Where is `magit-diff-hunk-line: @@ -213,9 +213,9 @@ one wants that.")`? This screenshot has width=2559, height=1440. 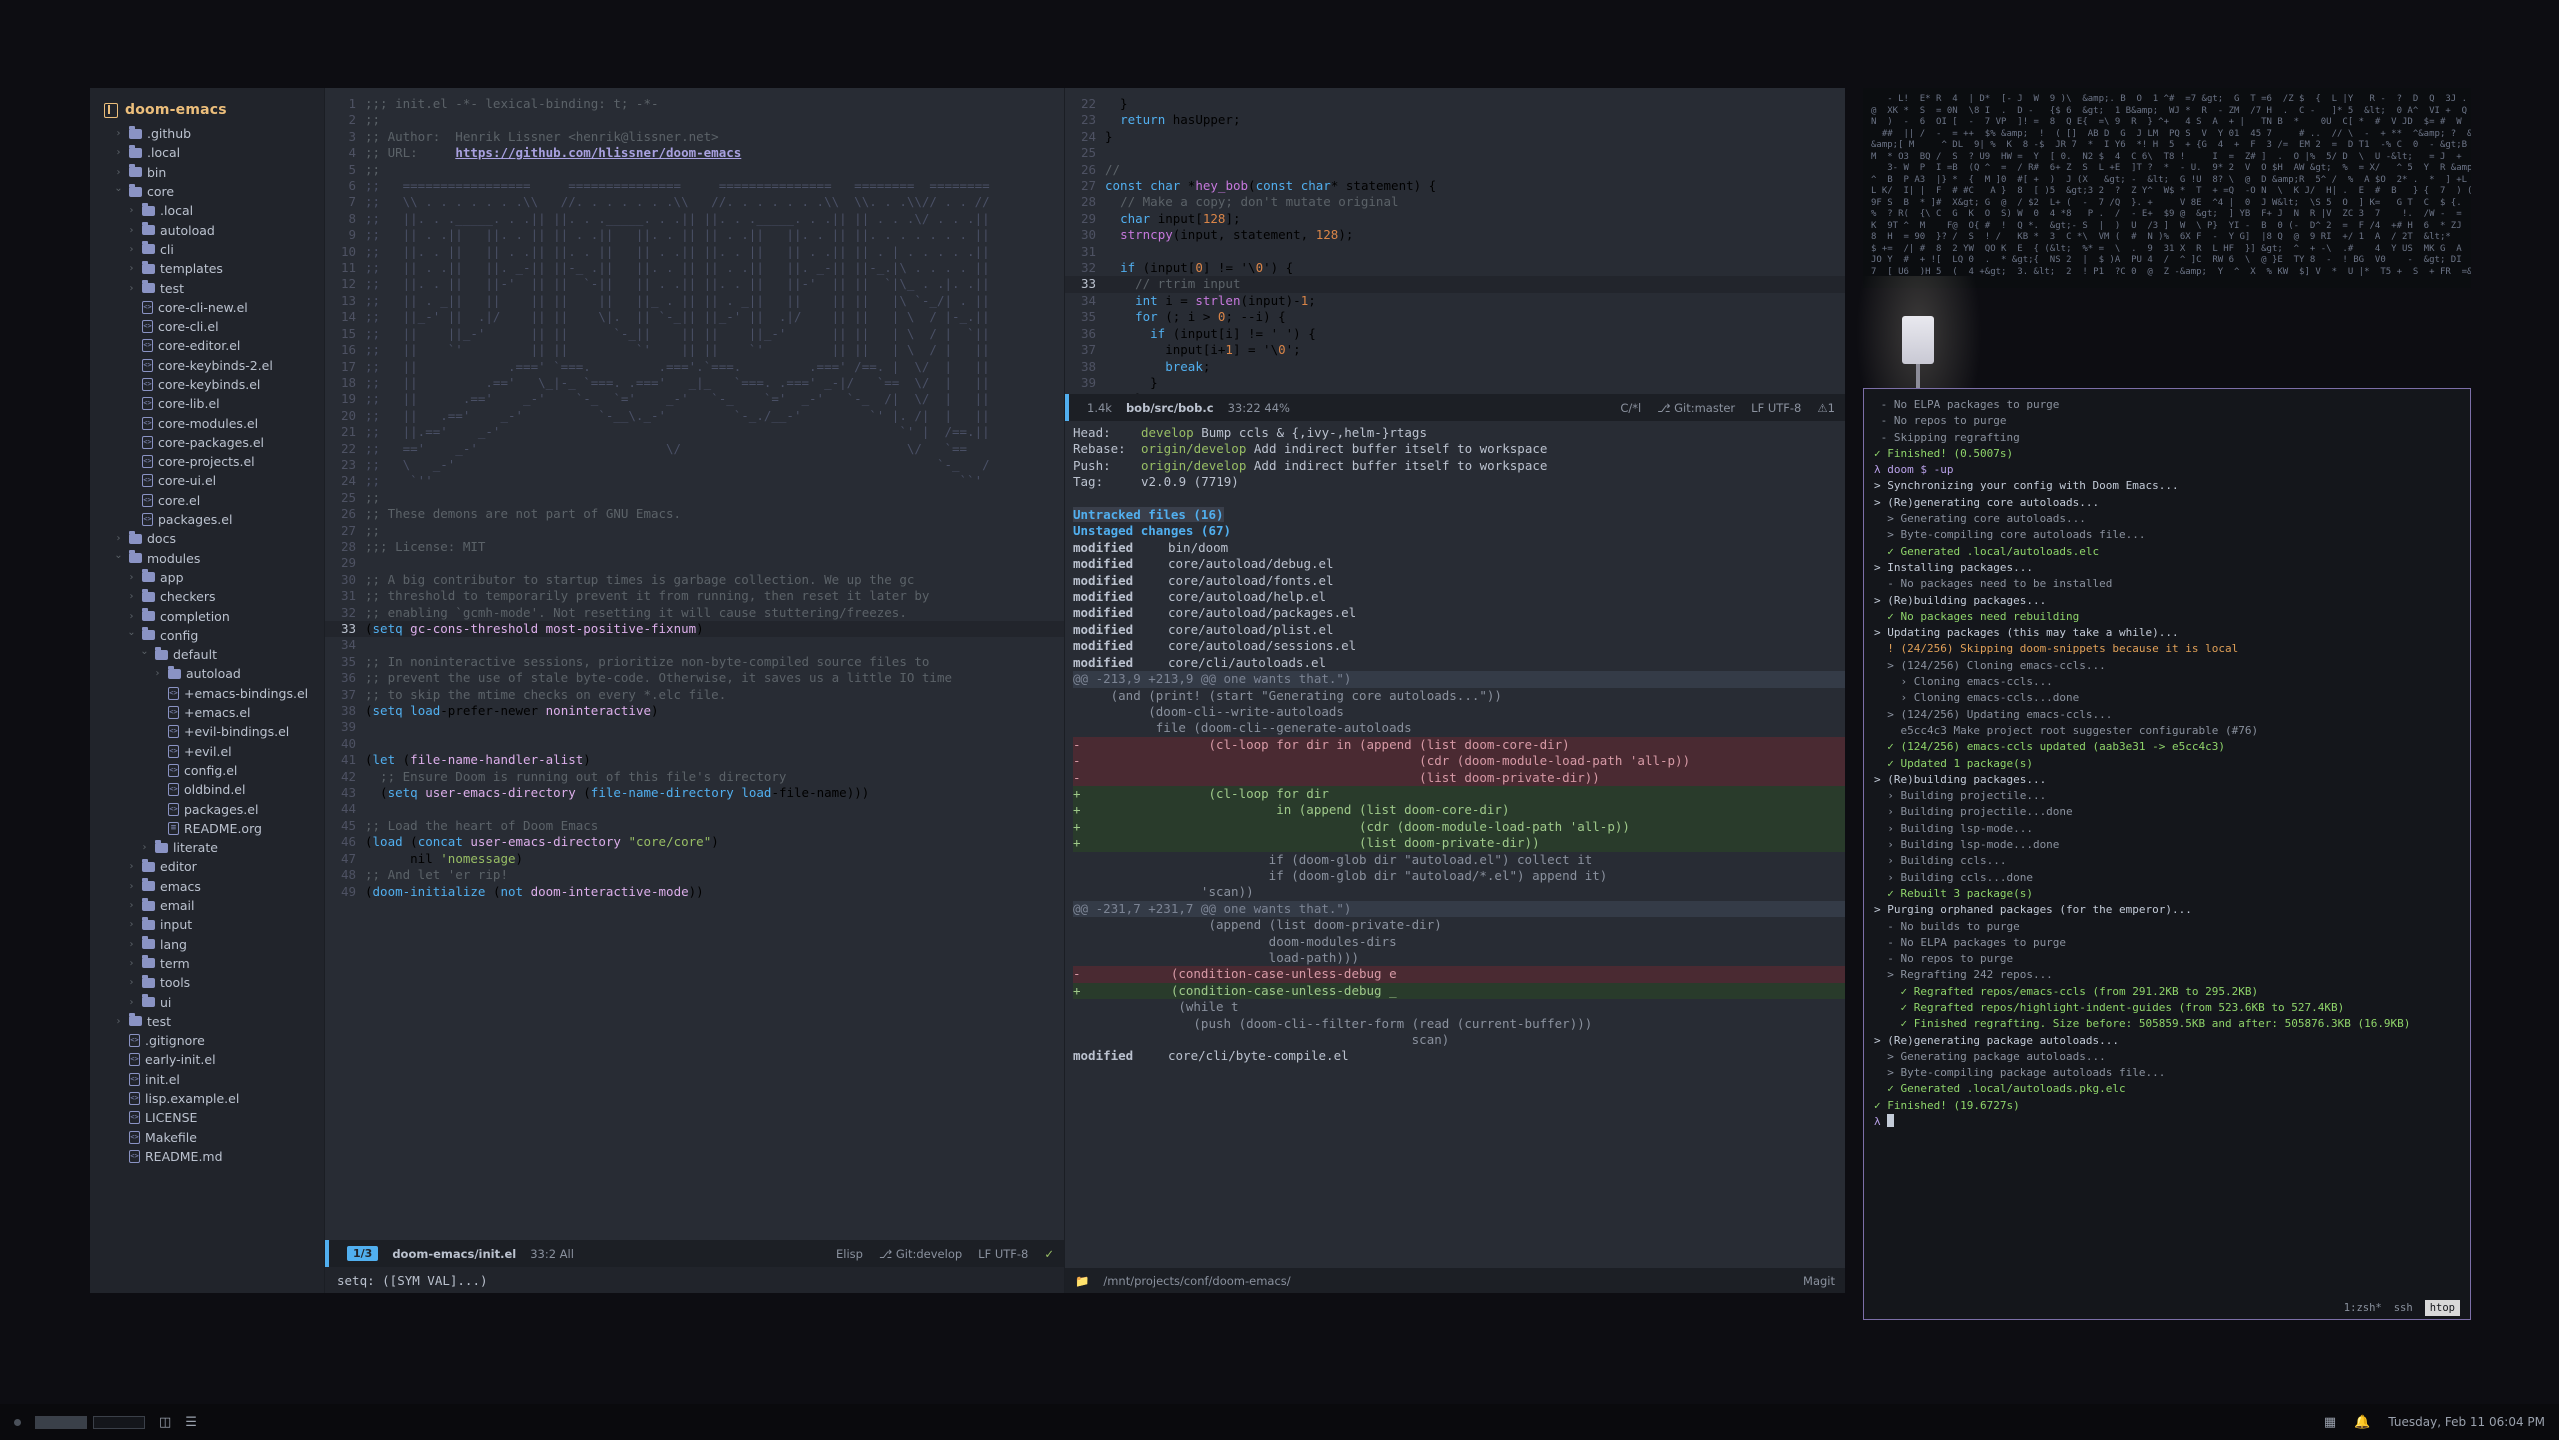 magit-diff-hunk-line: @@ -213,9 +213,9 @@ one wants that.") is located at coordinates (1459, 679).